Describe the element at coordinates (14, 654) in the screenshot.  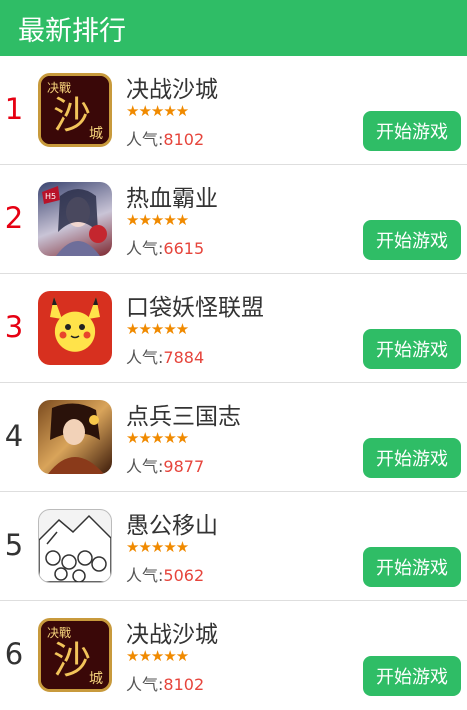
I see `rank-number: 6` at that location.